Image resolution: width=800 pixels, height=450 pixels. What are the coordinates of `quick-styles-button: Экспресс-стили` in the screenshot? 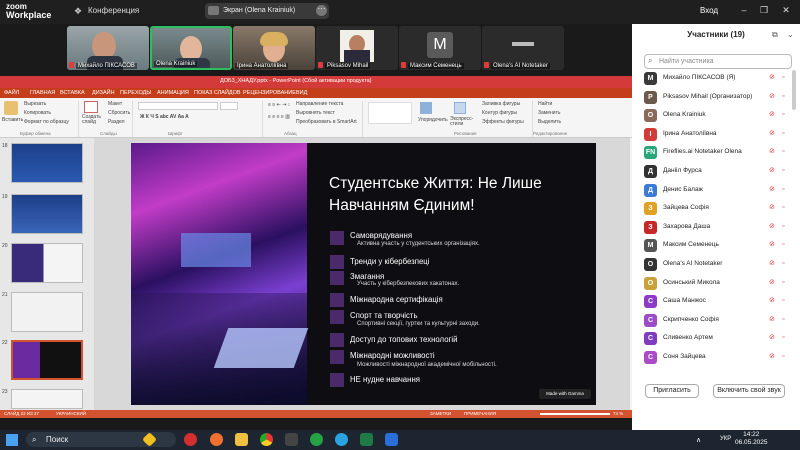 It's located at (464, 122).